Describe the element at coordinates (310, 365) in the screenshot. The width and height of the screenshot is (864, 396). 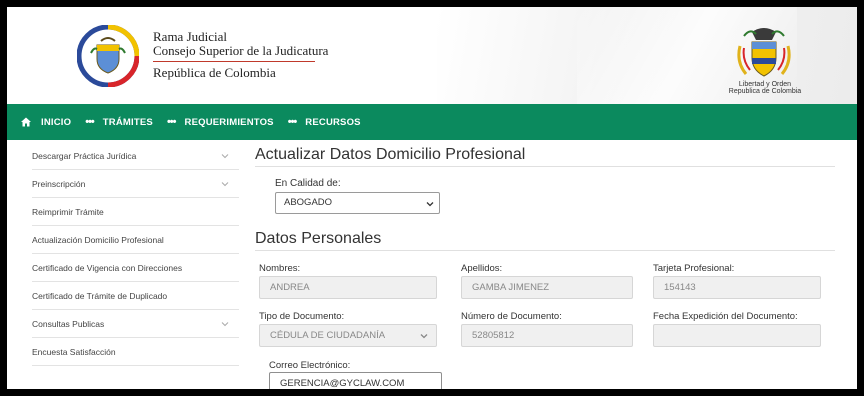
I see `correo-label: Correo Electrónico:` at that location.